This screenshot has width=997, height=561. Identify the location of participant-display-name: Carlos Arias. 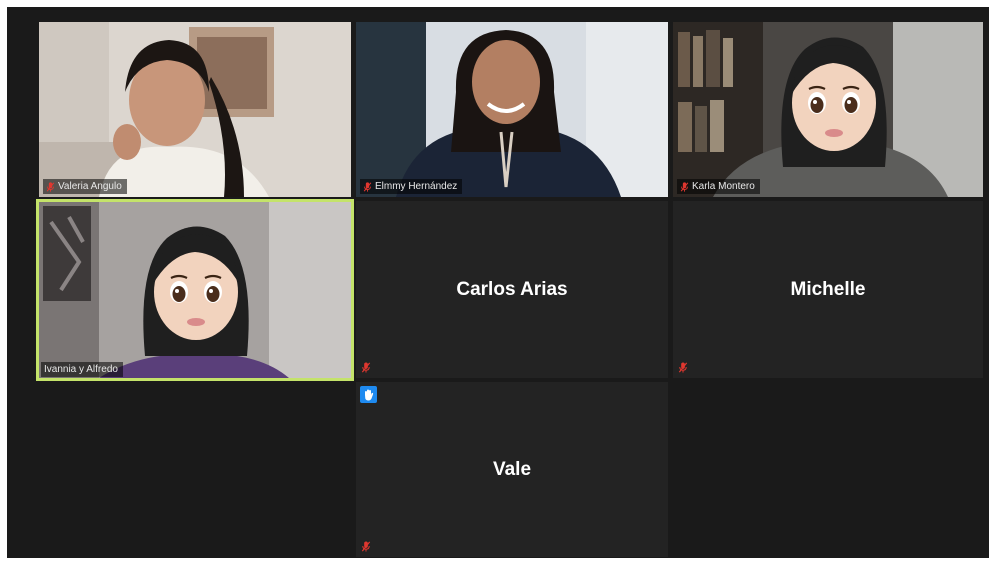
(512, 289).